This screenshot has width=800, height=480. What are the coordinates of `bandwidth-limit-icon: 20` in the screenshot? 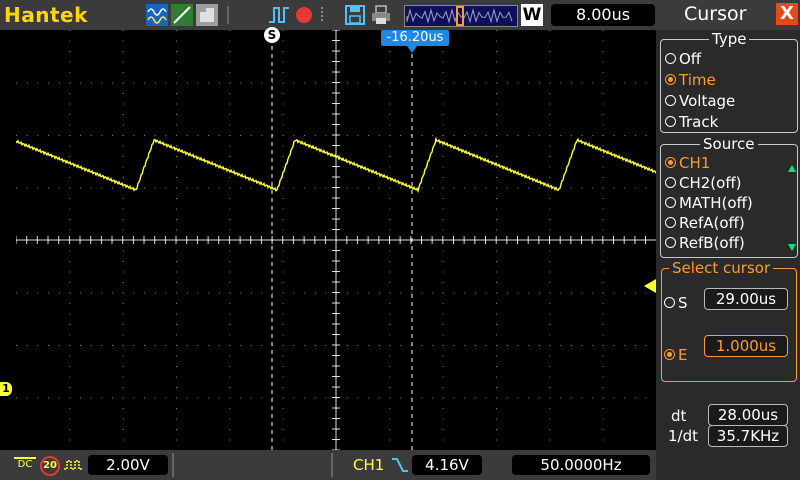 It's located at (50, 466).